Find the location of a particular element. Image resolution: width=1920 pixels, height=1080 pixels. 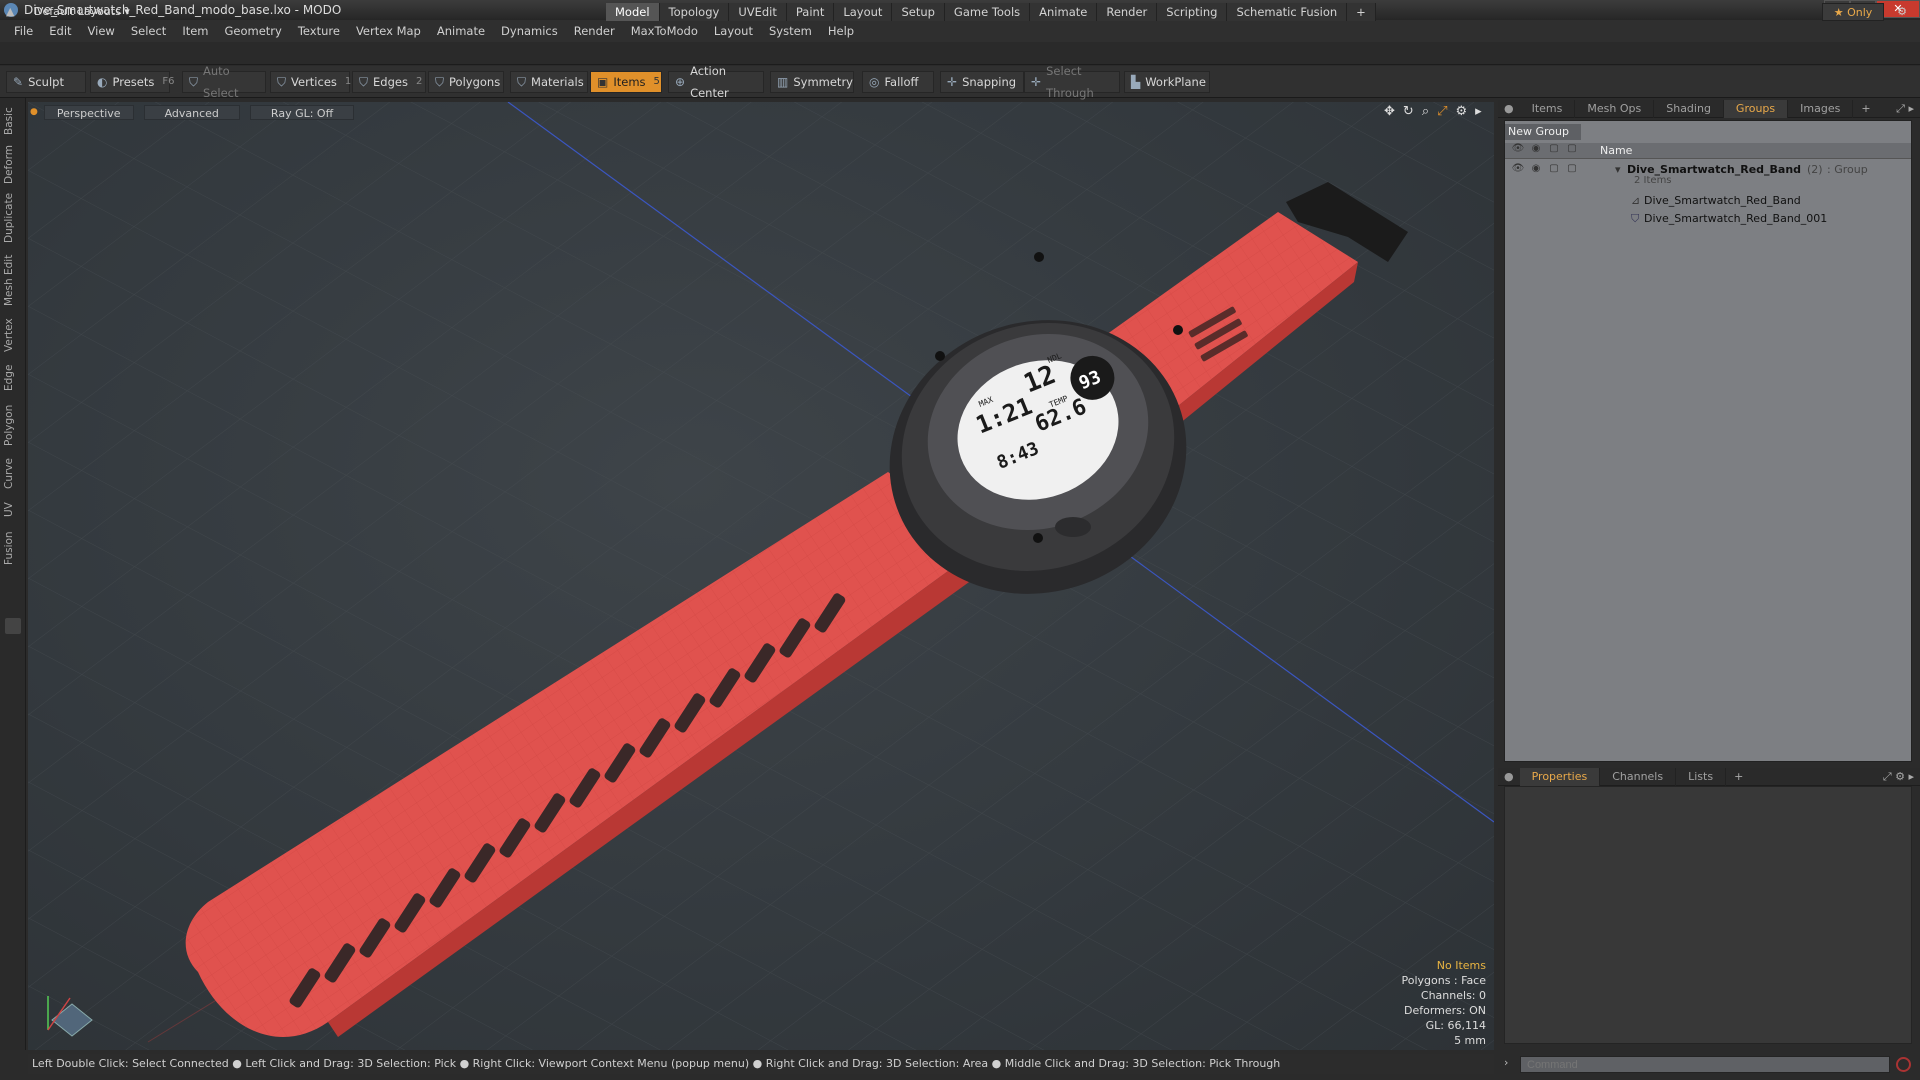

panel-expand-icon: ⤢ ▸ is located at coordinates (1908, 109).